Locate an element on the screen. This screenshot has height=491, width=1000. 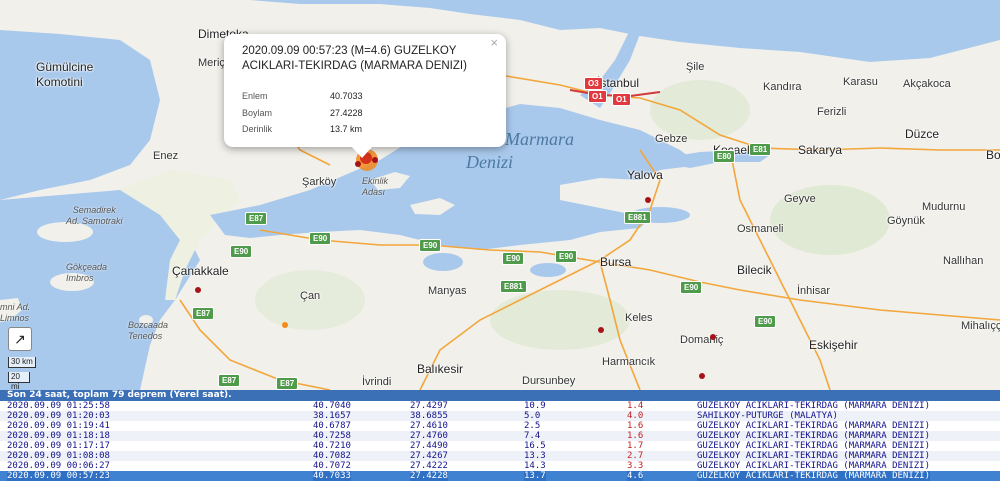
row-location: SAHILKOY-PUTURGE (MALATYA) is located at coordinates (767, 416).